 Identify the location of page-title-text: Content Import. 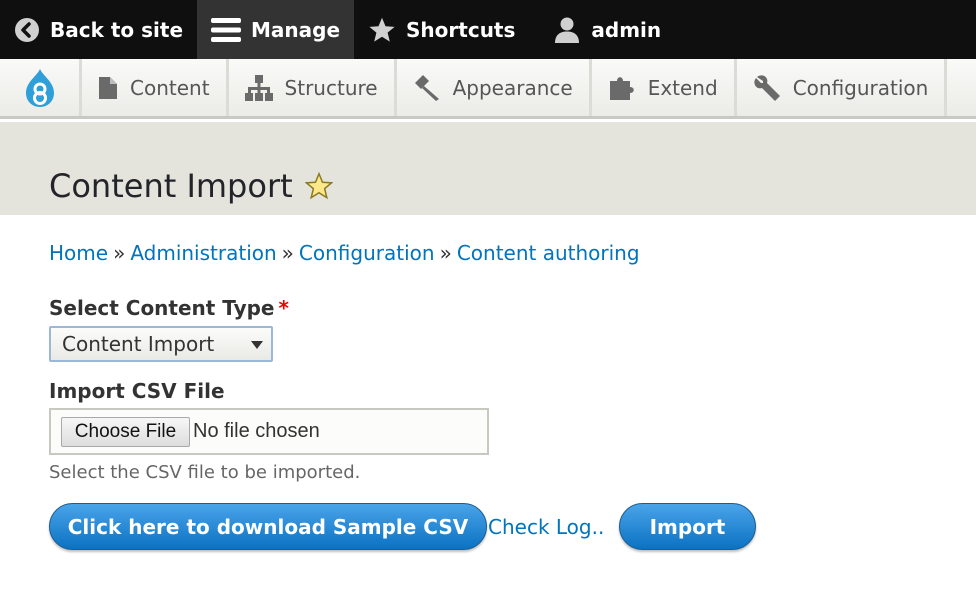
(171, 186).